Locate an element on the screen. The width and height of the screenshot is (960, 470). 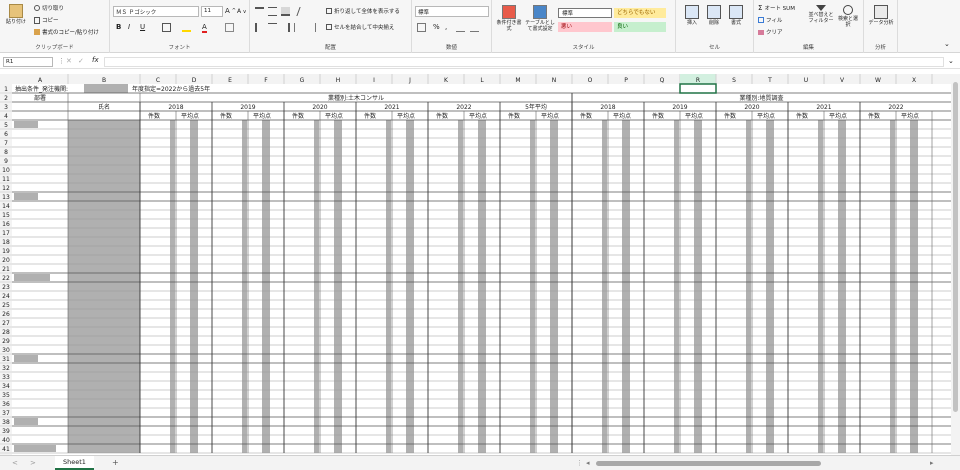
indent-increase-icon is located at coordinates (311, 27).